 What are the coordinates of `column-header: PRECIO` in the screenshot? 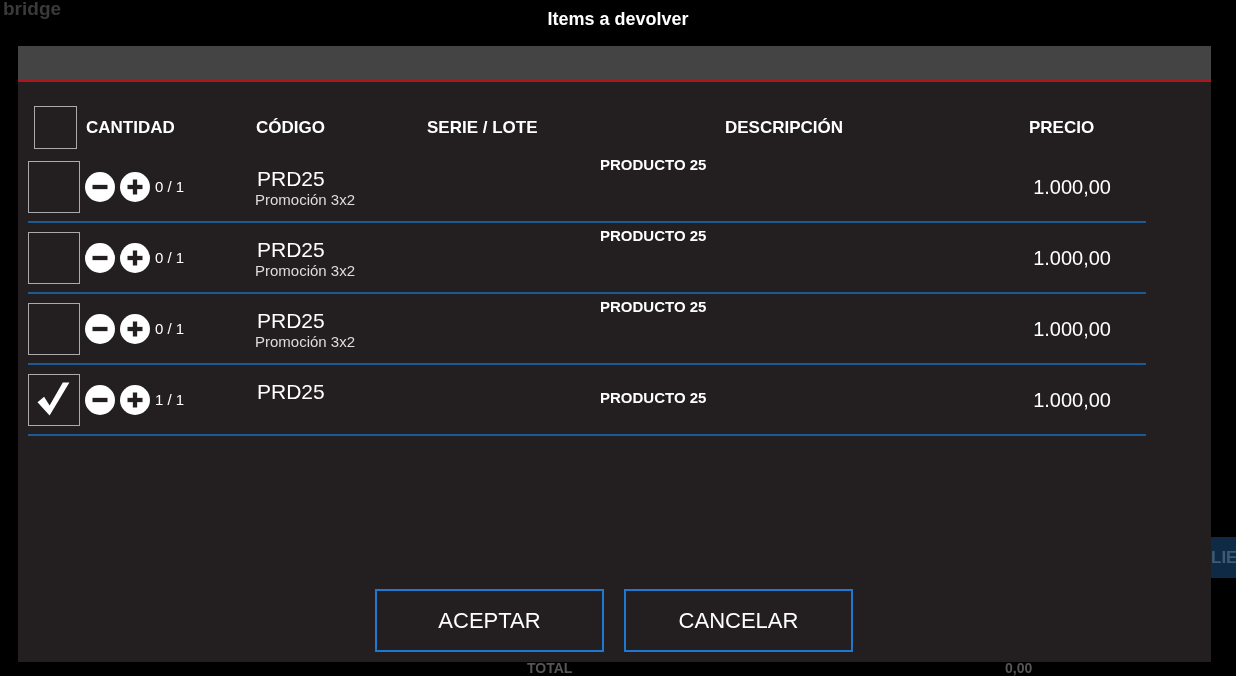 It's located at (1062, 128).